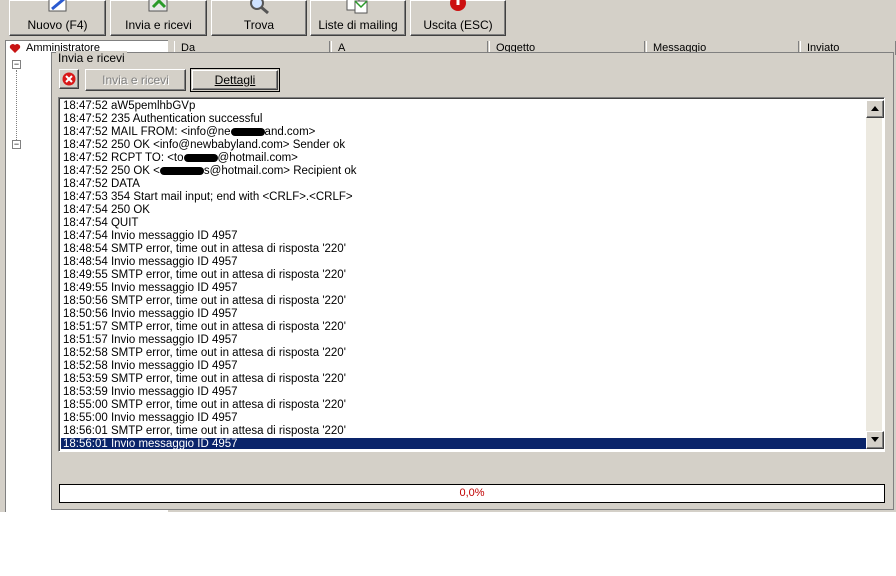  Describe the element at coordinates (458, 18) in the screenshot. I see `exit-button: Uscita (ESC)` at that location.